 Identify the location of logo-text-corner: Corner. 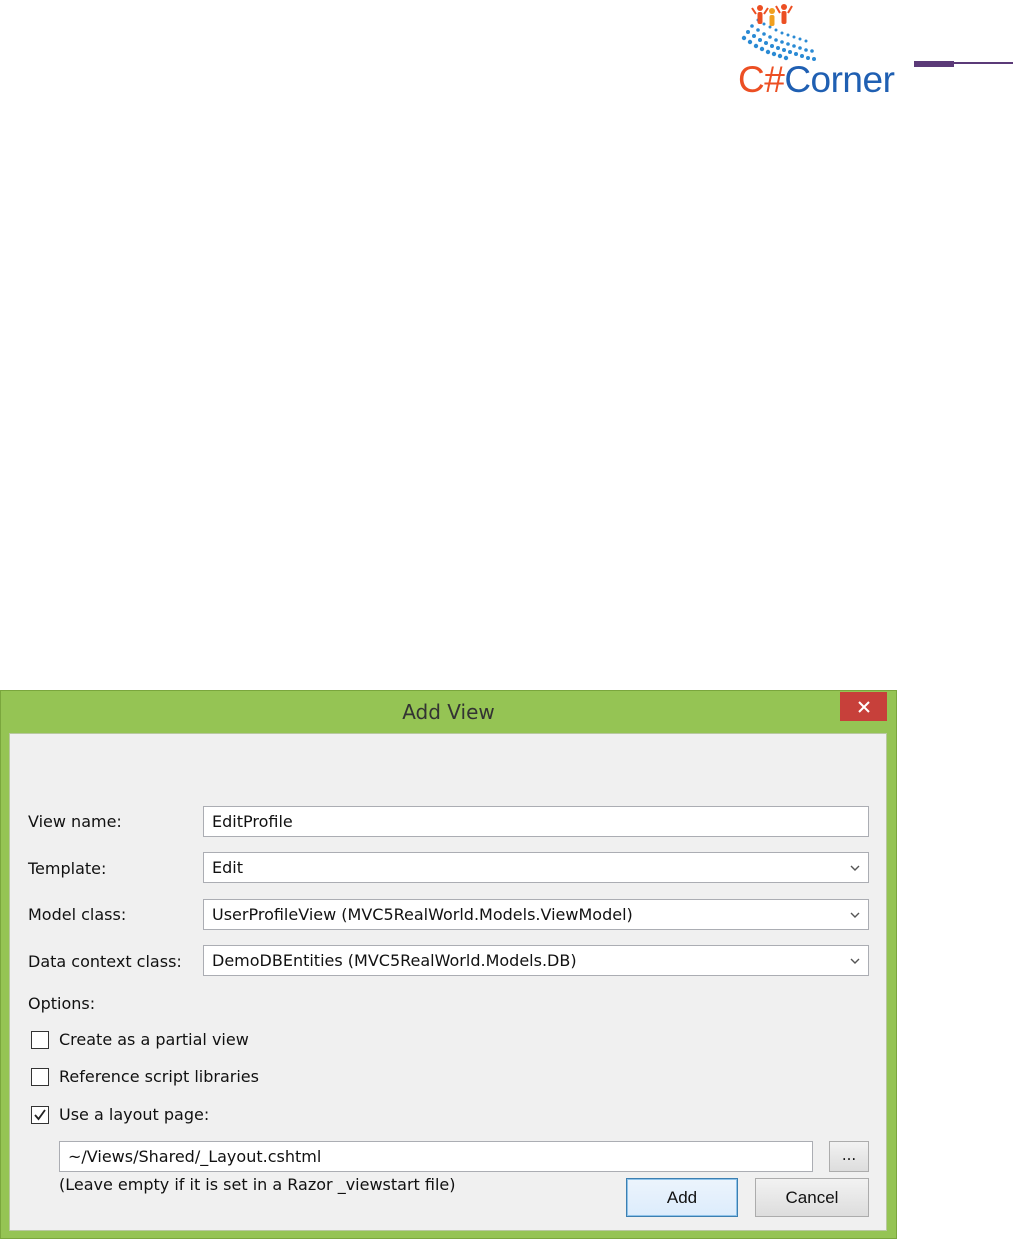
(839, 79).